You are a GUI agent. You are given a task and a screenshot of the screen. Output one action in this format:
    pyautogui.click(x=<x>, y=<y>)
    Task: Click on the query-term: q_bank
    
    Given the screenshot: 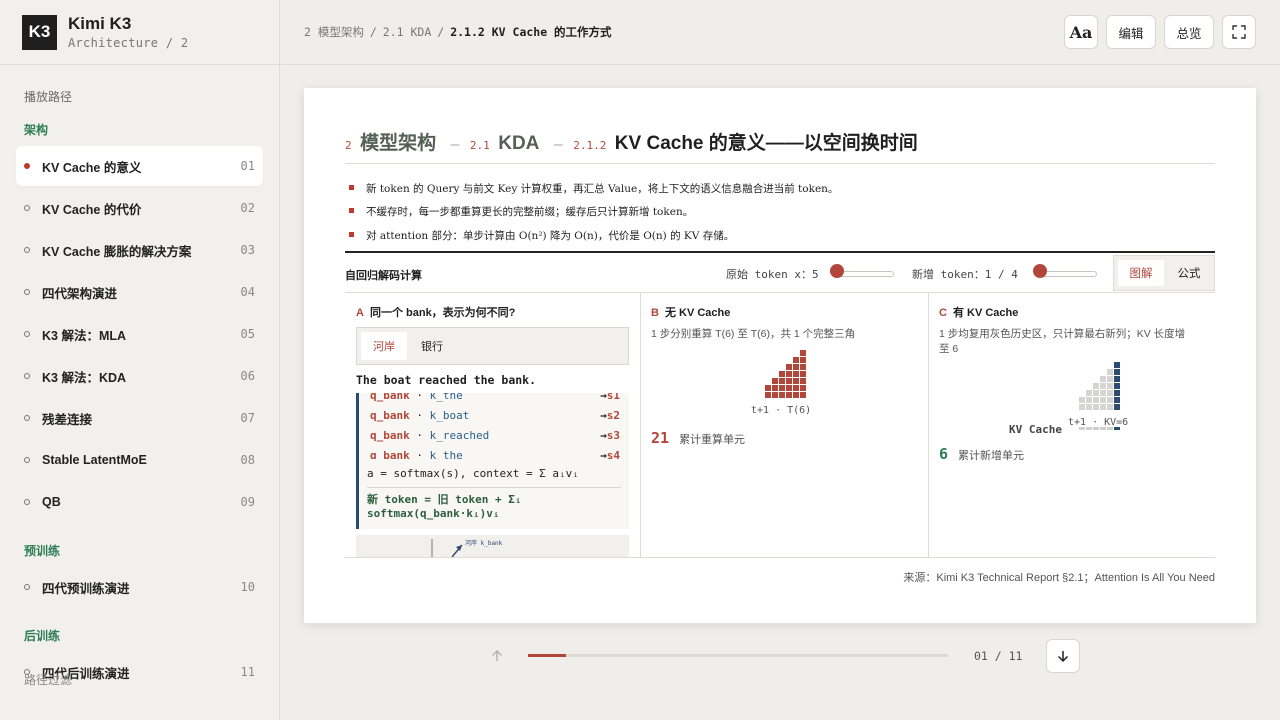 What is the action you would take?
    pyautogui.click(x=390, y=415)
    